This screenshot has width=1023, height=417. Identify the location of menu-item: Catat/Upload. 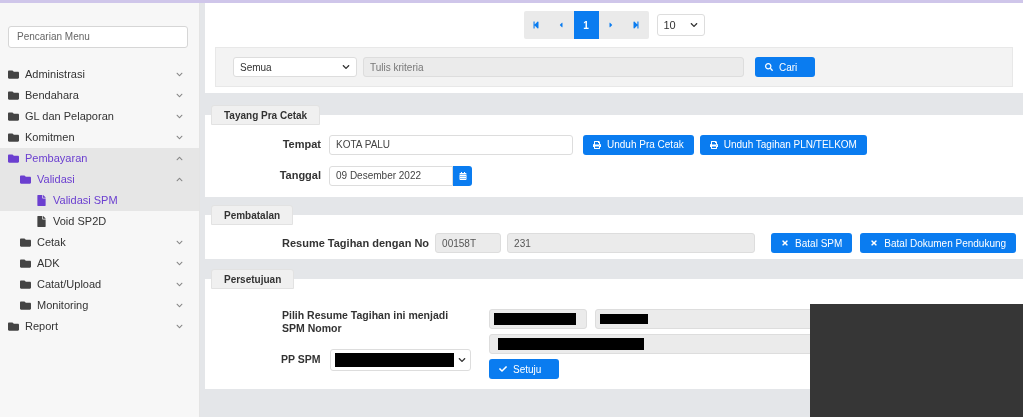
(99, 284).